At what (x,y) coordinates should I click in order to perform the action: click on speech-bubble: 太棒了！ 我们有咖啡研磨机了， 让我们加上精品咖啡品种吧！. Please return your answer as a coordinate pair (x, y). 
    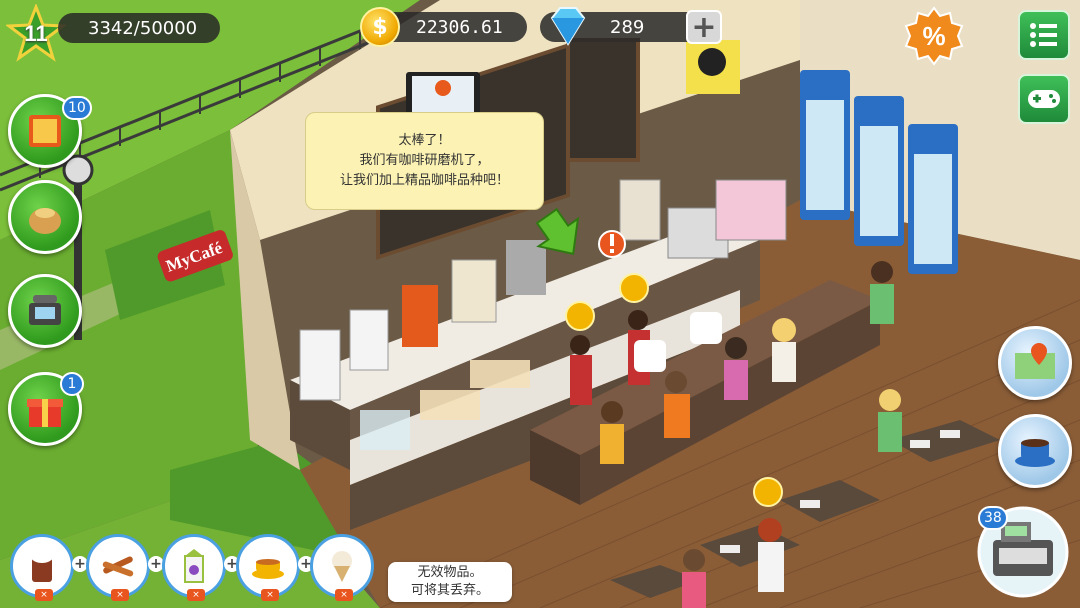
    Looking at the image, I should click on (424, 161).